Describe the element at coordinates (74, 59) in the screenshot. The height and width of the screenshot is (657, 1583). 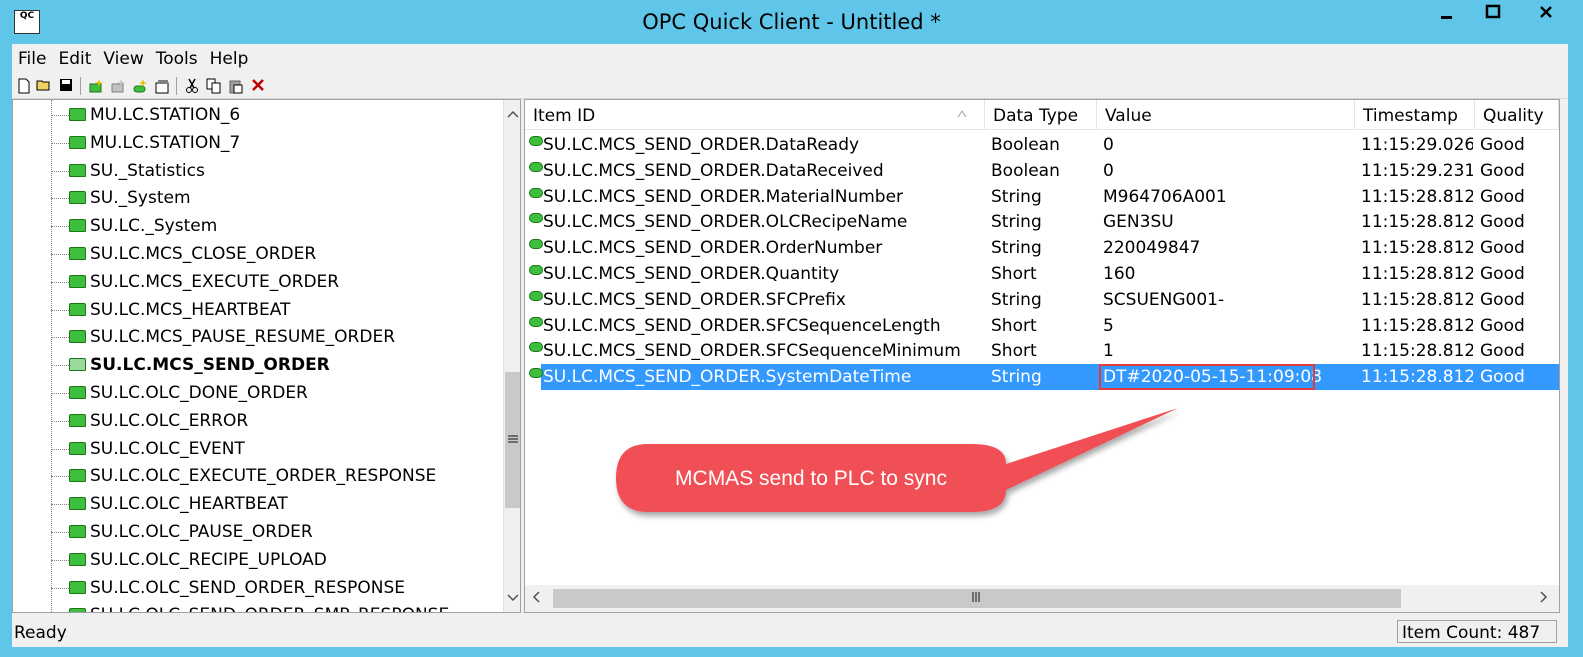
I see `menu-edit: Edit` at that location.